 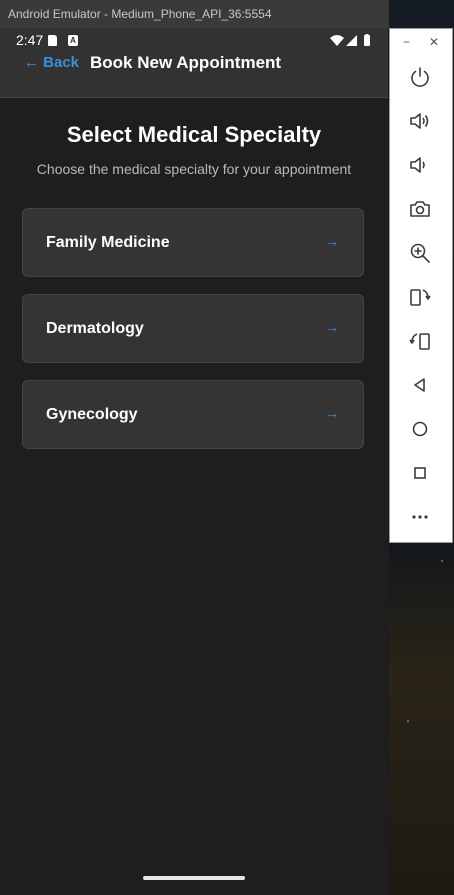 What do you see at coordinates (420, 385) in the screenshot?
I see `back-icon` at bounding box center [420, 385].